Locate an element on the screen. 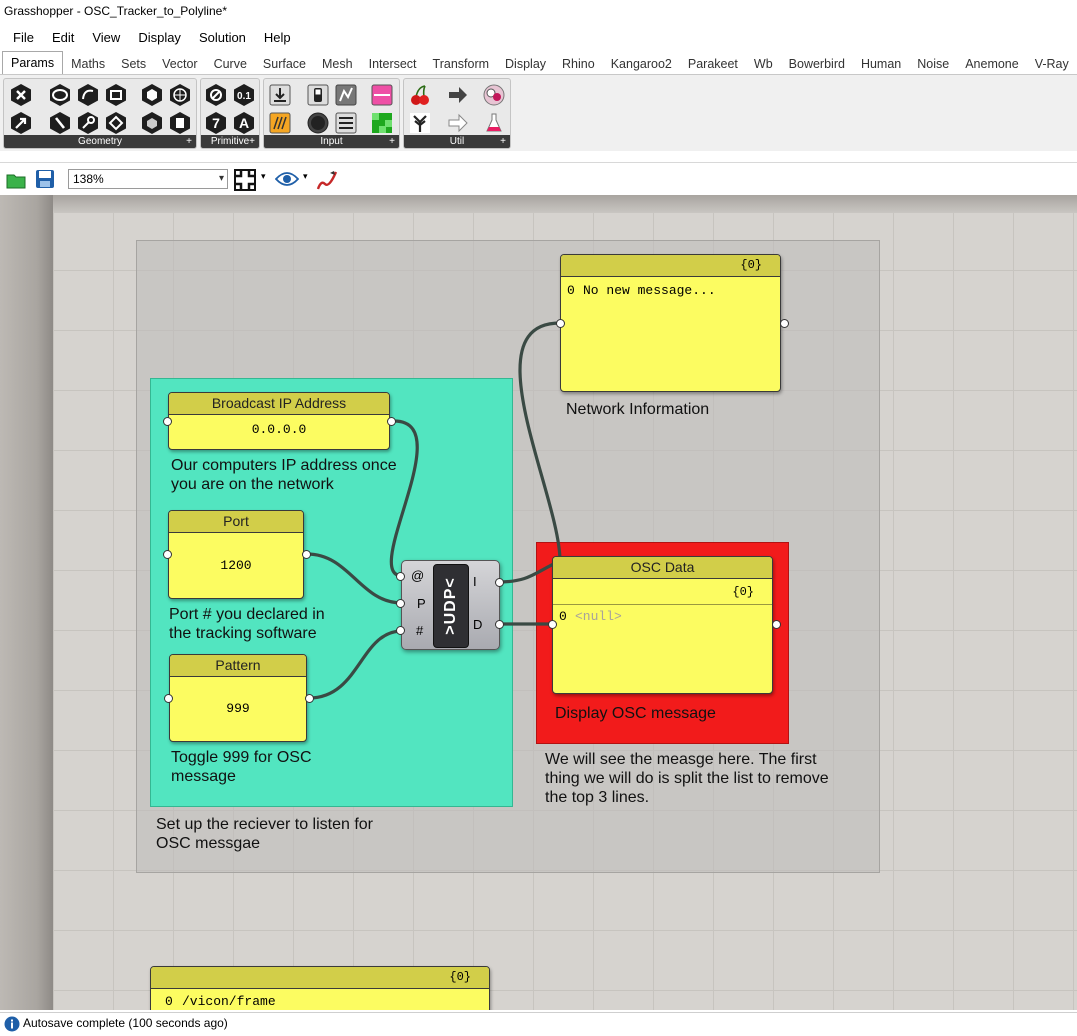  number-slider-icon is located at coordinates (280, 123).